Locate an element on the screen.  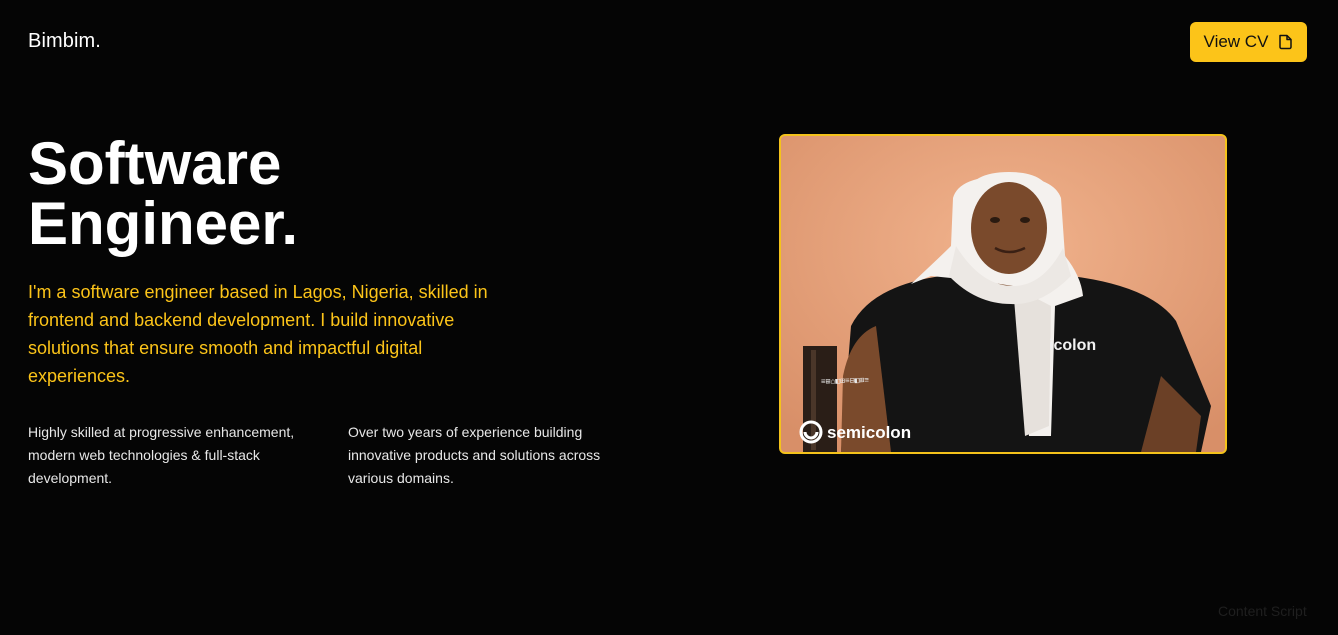
site-logo: Bimbim. is located at coordinates (64, 41).